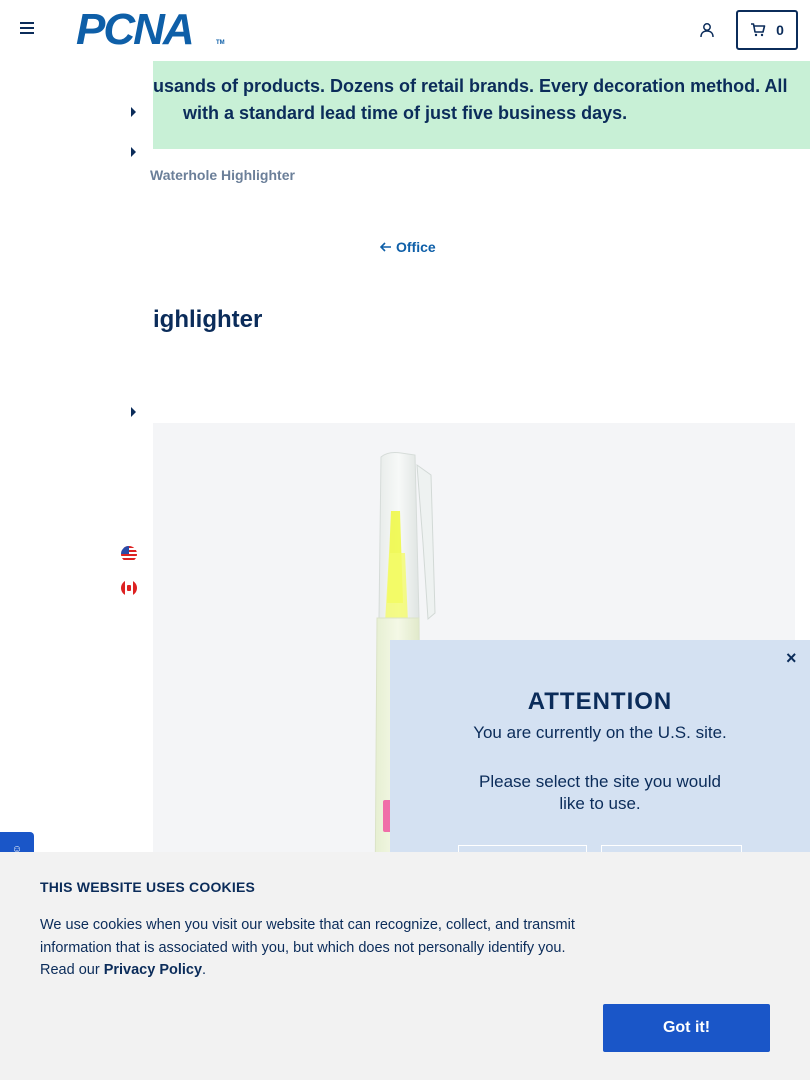  I want to click on cookie-title: THIS WEBSITE USES COOKIES, so click(148, 887).